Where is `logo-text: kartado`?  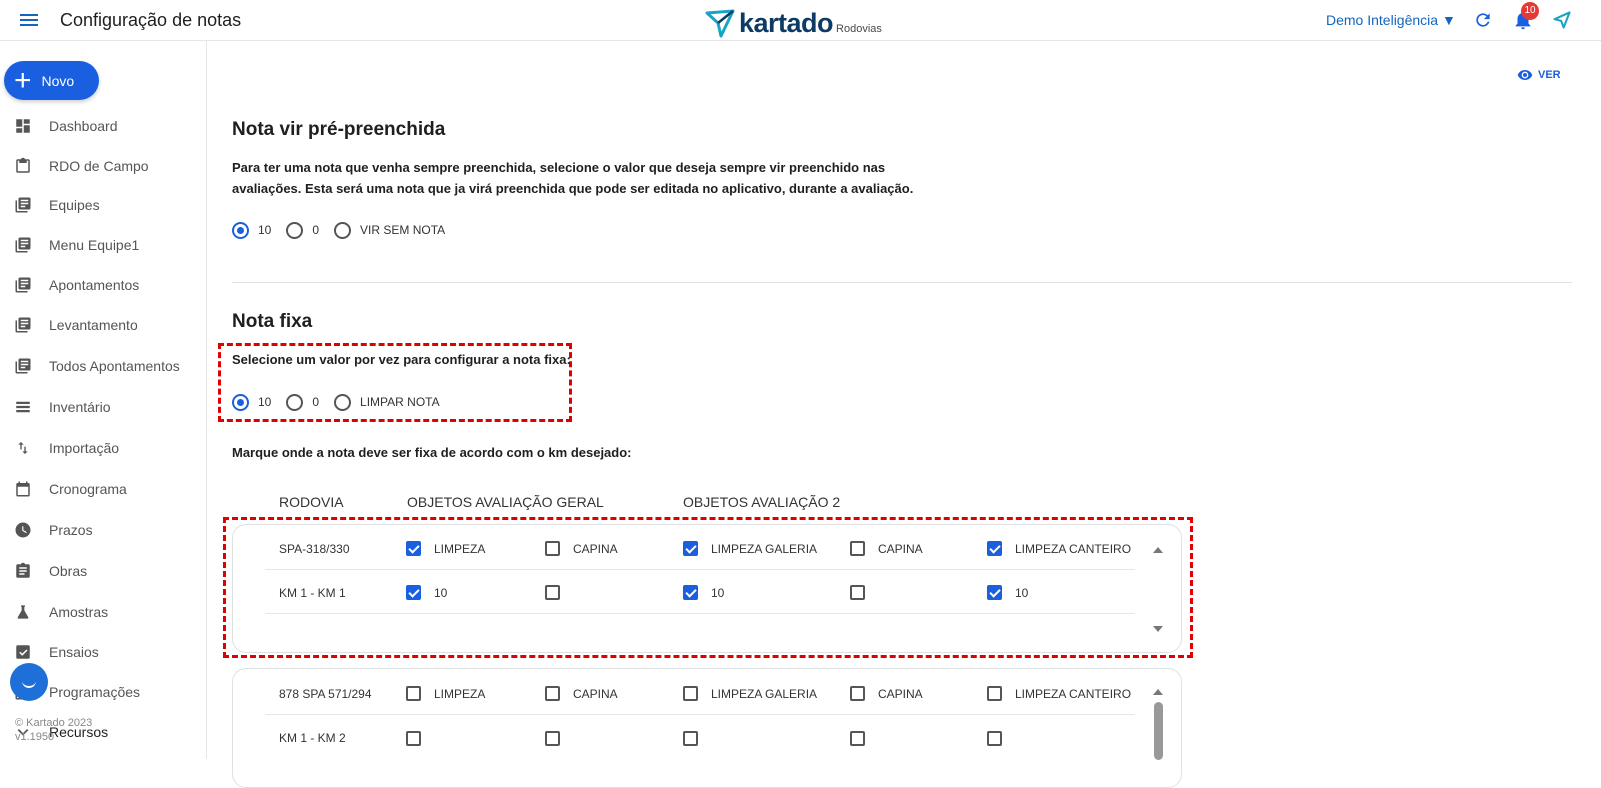 logo-text: kartado is located at coordinates (786, 23).